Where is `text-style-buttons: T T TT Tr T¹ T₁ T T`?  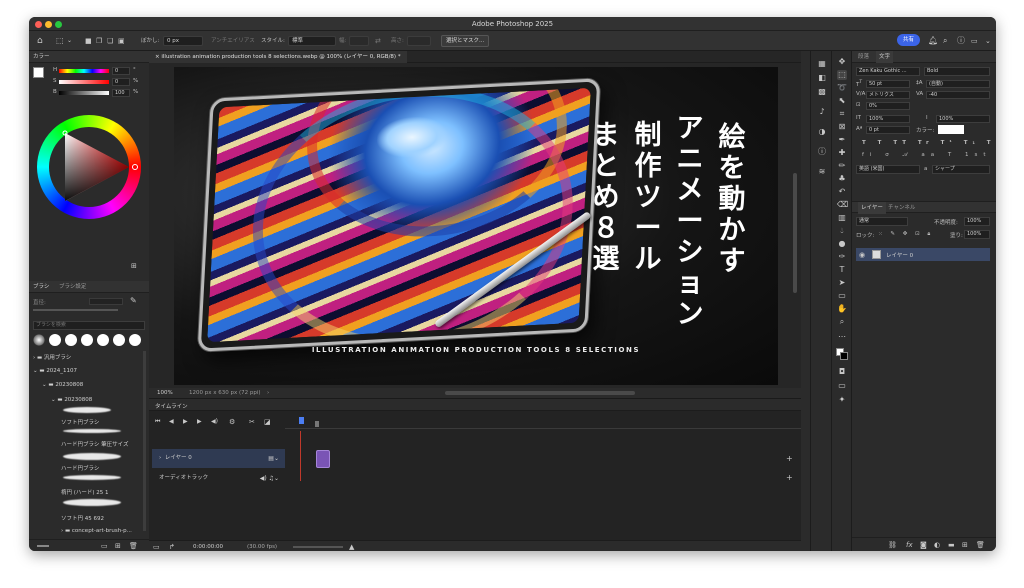 text-style-buttons: T T TT Tr T¹ T₁ T T is located at coordinates (929, 143).